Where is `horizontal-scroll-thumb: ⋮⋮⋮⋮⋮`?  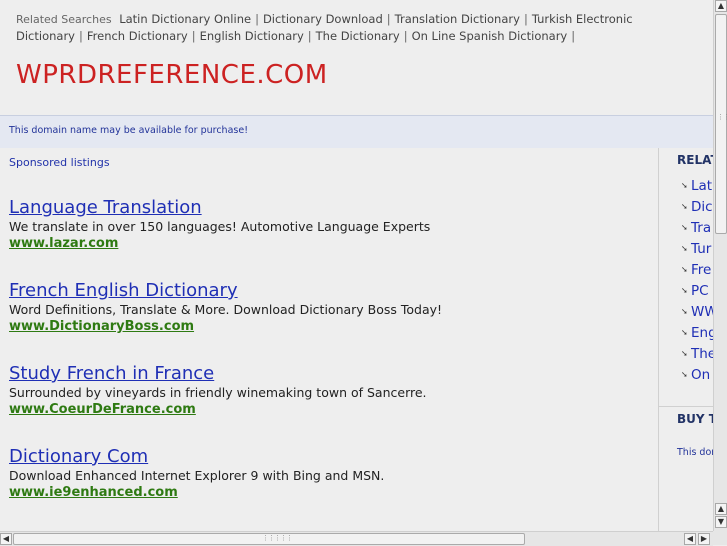
horizontal-scroll-thumb: ⋮⋮⋮⋮⋮ is located at coordinates (269, 539).